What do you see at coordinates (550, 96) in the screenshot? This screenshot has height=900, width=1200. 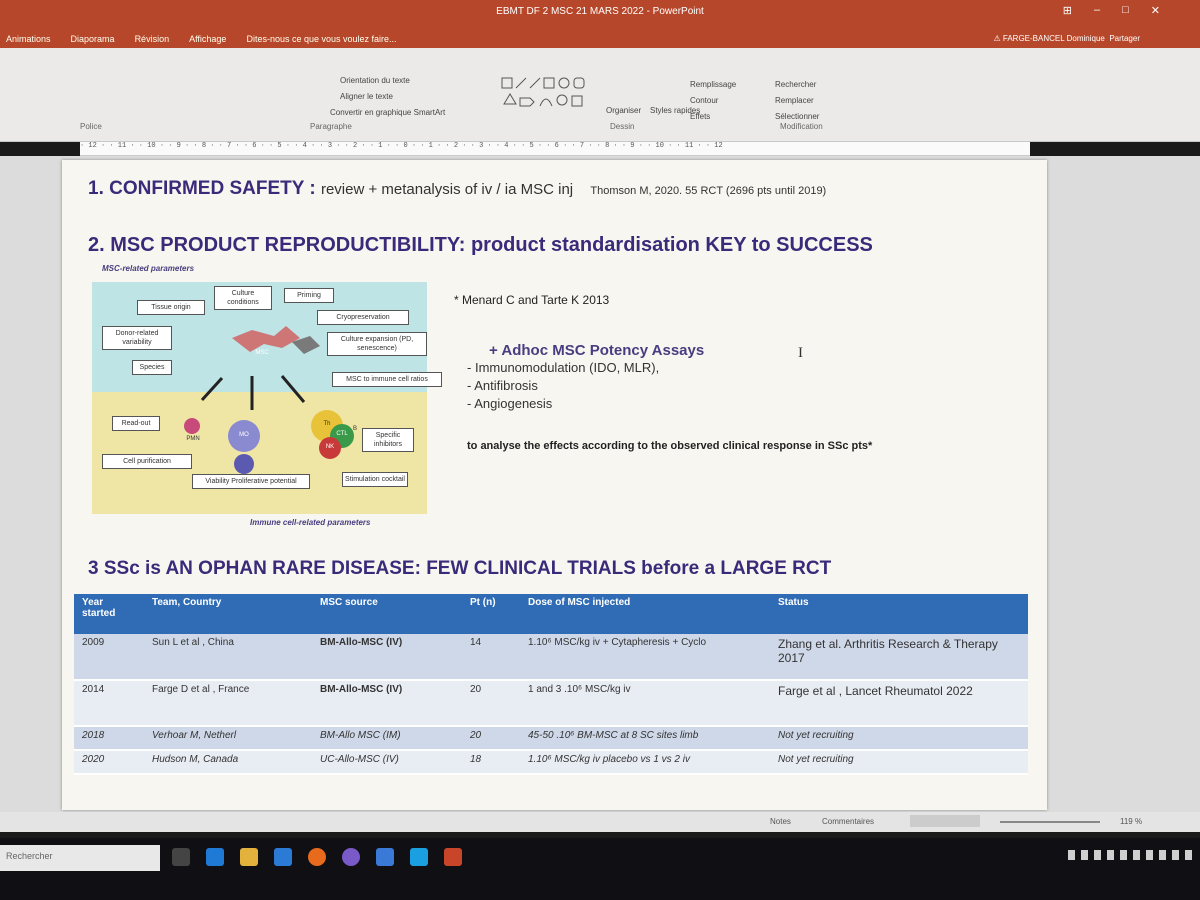 I see `shapes-gallery` at bounding box center [550, 96].